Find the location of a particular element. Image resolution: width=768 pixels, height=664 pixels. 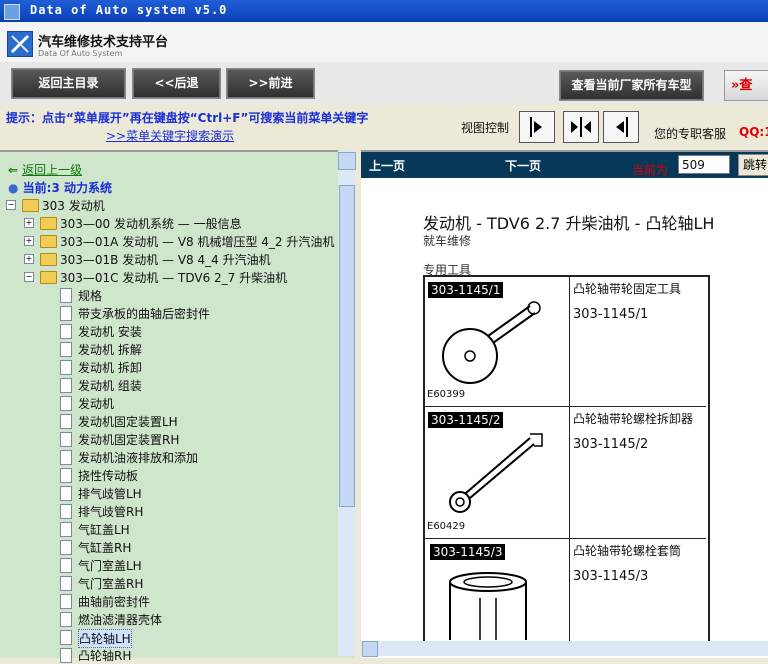

tree-leaf: 发动机 组装 is located at coordinates (193, 385).